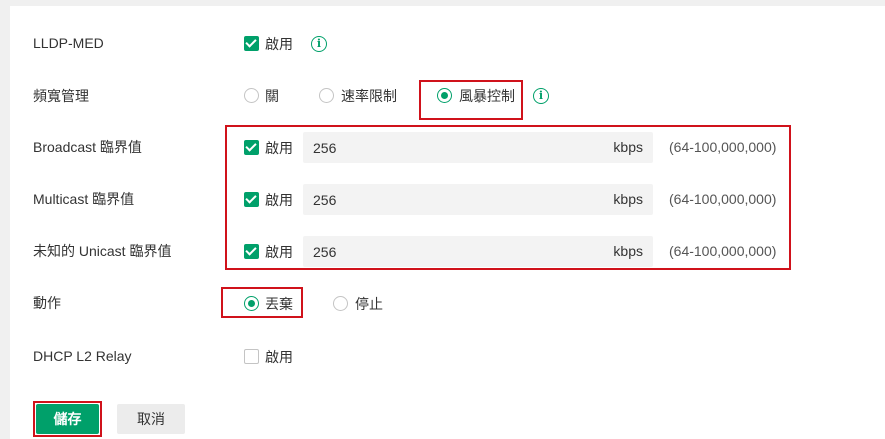 Image resolution: width=885 pixels, height=439 pixels. What do you see at coordinates (251, 303) in the screenshot?
I see `action-radio-discard` at bounding box center [251, 303].